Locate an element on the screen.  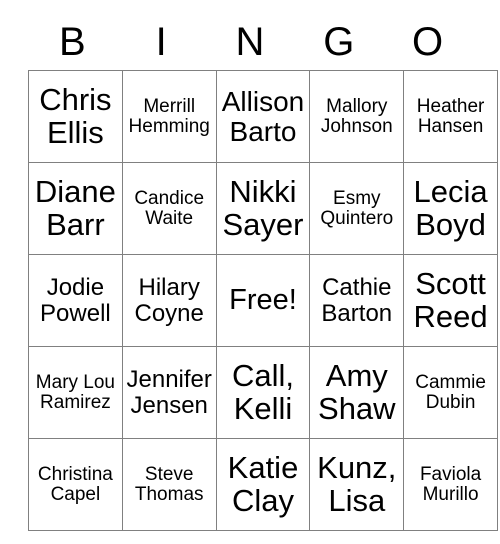
bingo-cell: Call, Kelli is located at coordinates (263, 392).